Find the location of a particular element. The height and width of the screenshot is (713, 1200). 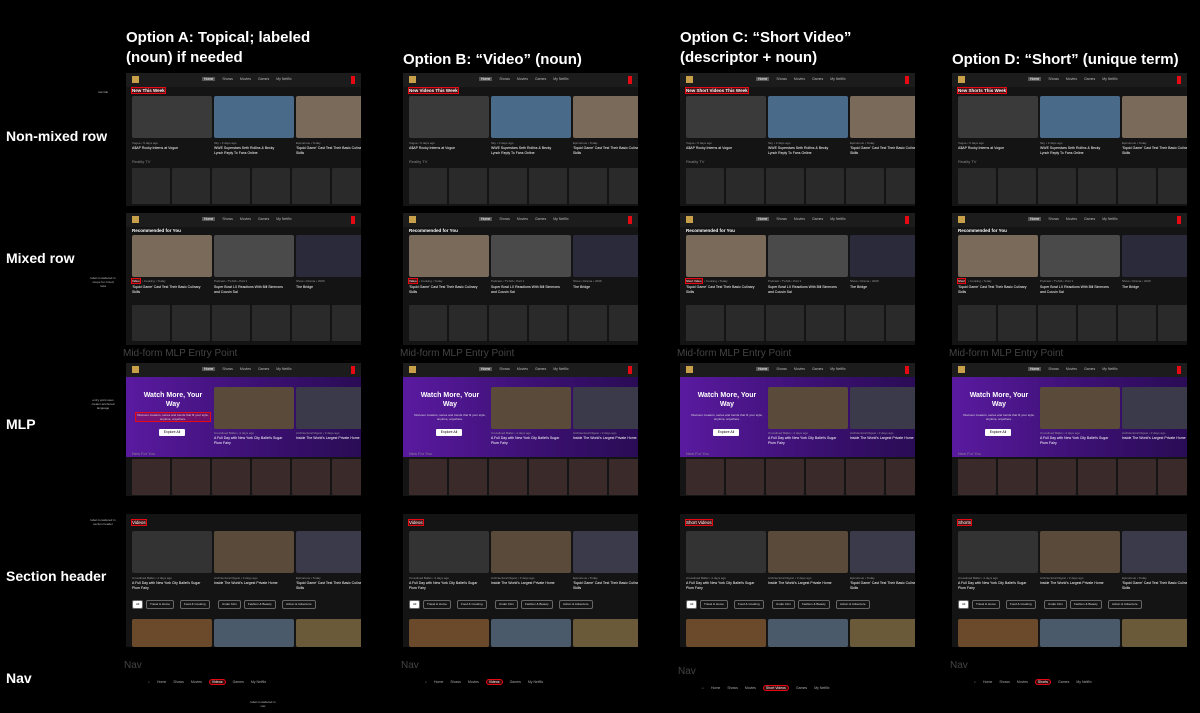

bottom-nav-item: Movies is located at coordinates (473, 682).